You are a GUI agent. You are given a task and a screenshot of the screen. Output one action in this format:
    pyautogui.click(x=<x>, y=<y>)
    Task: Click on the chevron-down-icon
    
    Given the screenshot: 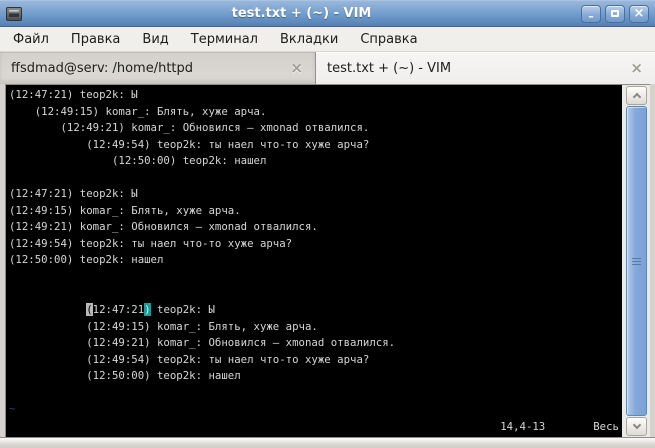 What is the action you would take?
    pyautogui.click(x=636, y=425)
    